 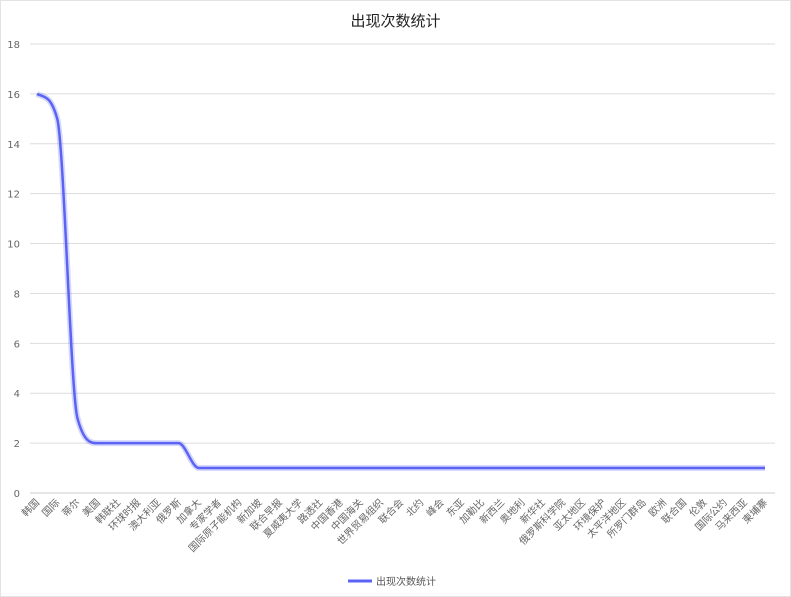 What do you see at coordinates (13, 45) in the screenshot?
I see `y-tick-label: 18` at bounding box center [13, 45].